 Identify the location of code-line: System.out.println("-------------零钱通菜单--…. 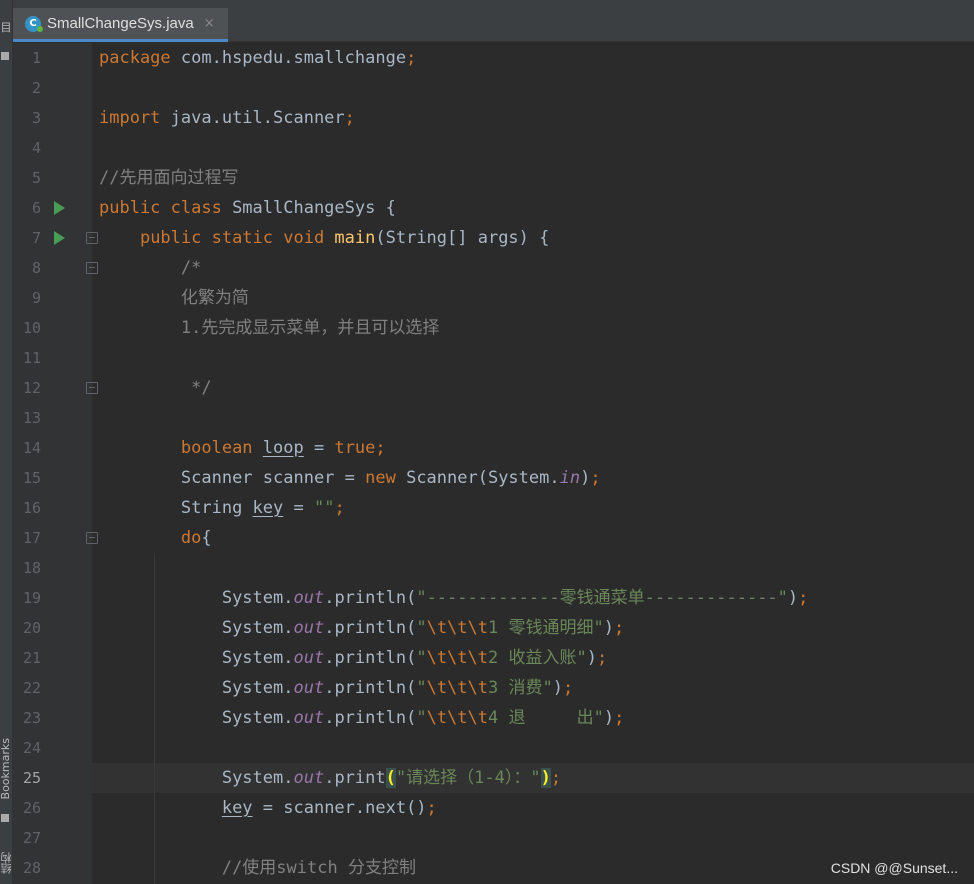
(454, 598).